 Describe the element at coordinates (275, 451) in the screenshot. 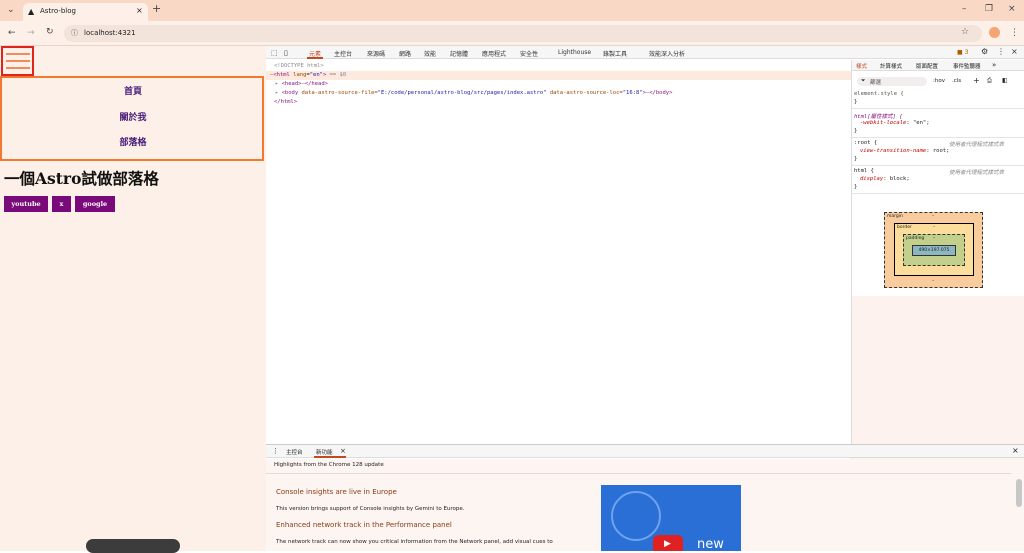

I see `drawer-menu-icon: ⋮` at that location.